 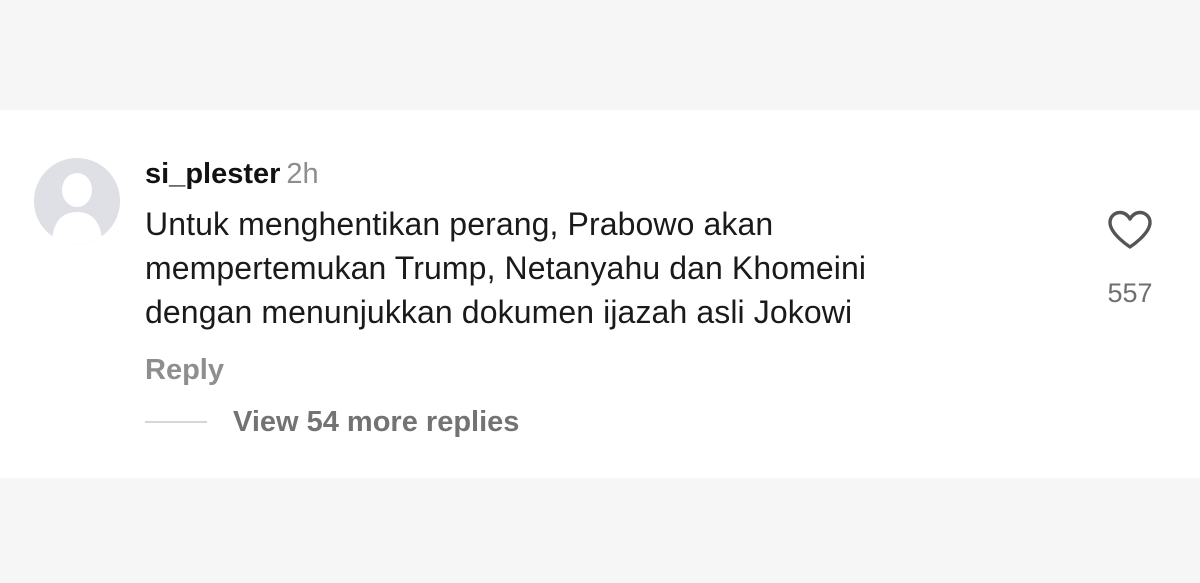 I want to click on heart-outline-icon, so click(x=1130, y=229).